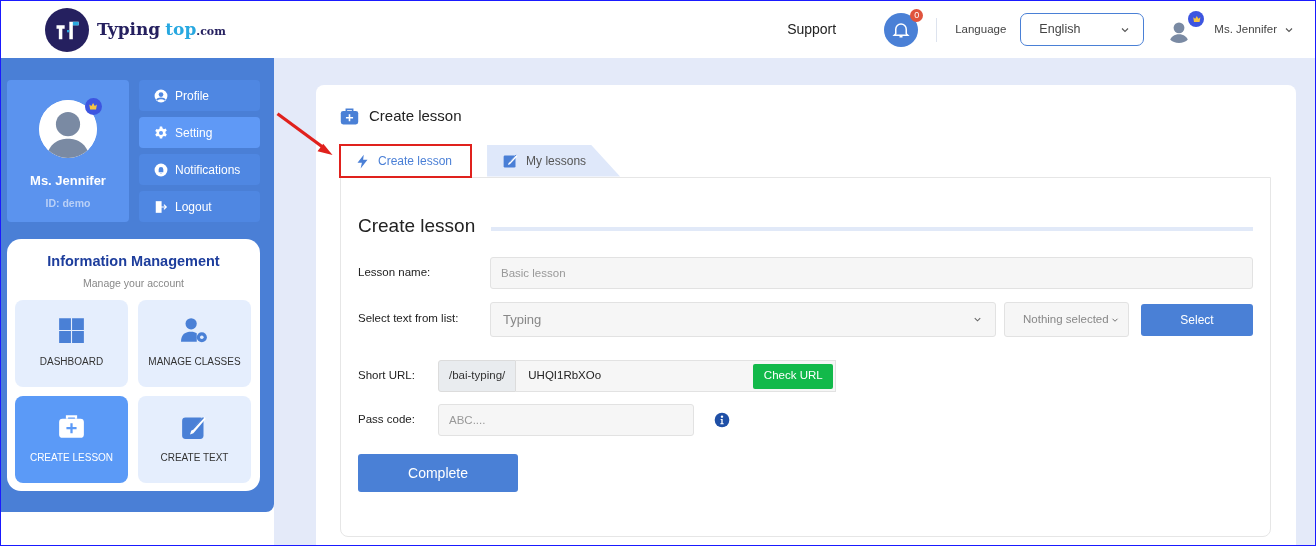  Describe the element at coordinates (981, 29) in the screenshot. I see `language-label: Language` at that location.